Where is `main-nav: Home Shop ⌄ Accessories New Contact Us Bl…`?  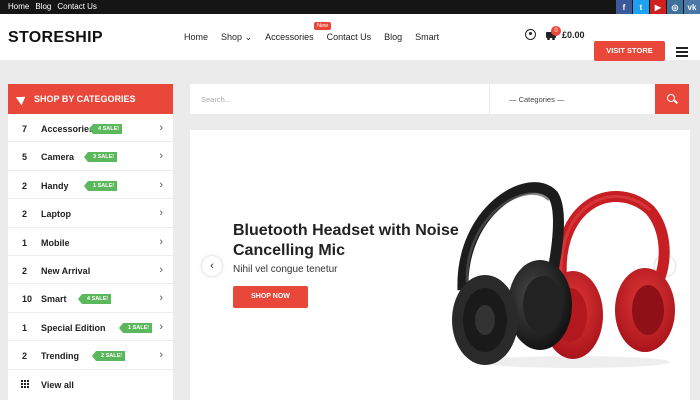 main-nav: Home Shop ⌄ Accessories New Contact Us Bl… is located at coordinates (318, 32).